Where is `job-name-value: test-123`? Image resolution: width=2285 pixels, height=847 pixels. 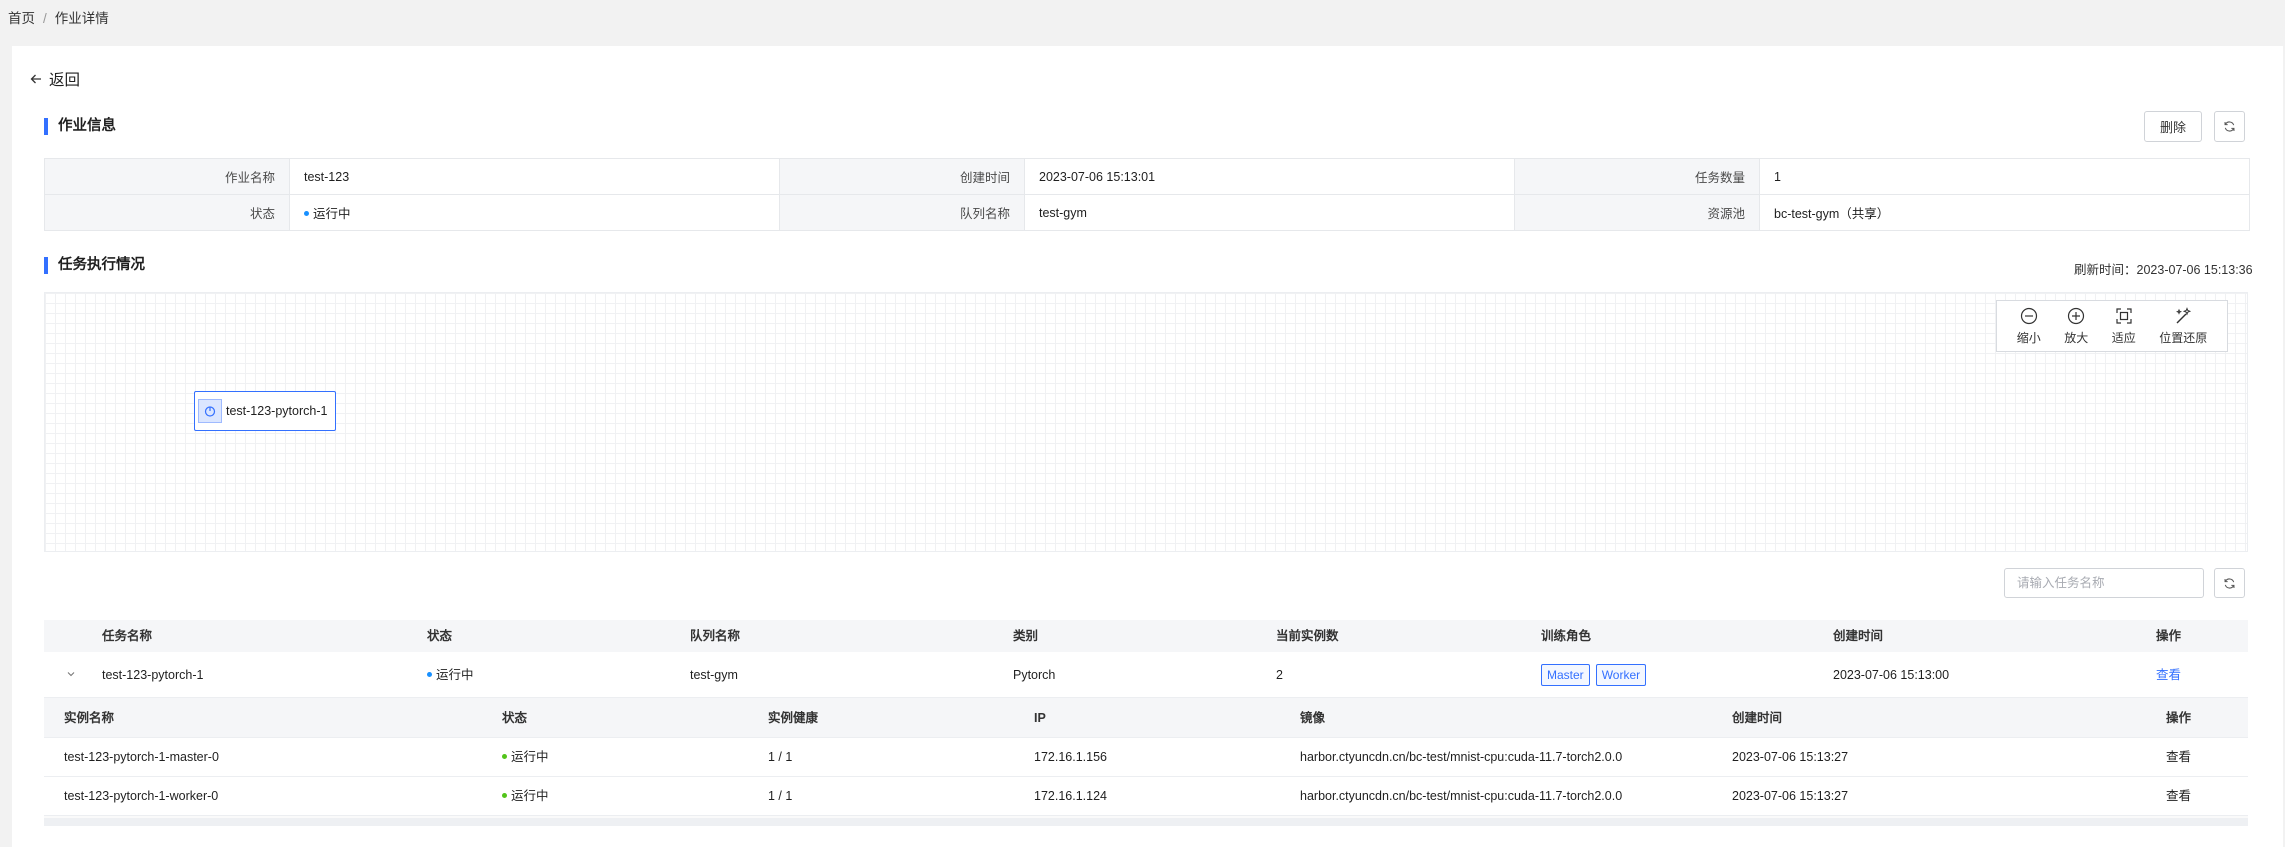
job-name-value: test-123 is located at coordinates (534, 176).